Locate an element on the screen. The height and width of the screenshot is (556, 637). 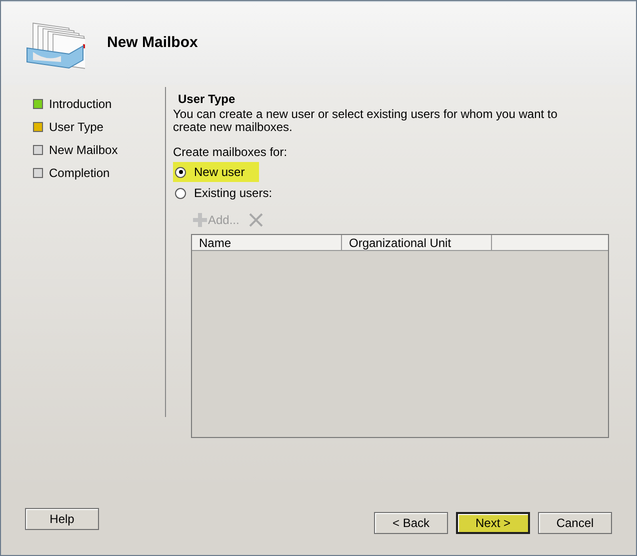
dialog-button: Next > is located at coordinates (493, 523).